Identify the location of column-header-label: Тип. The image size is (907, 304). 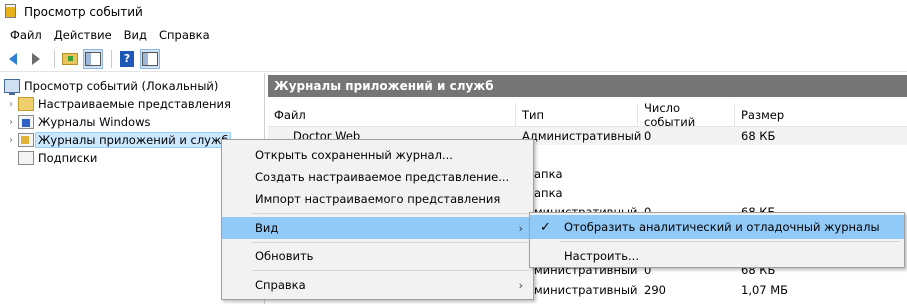
(533, 115).